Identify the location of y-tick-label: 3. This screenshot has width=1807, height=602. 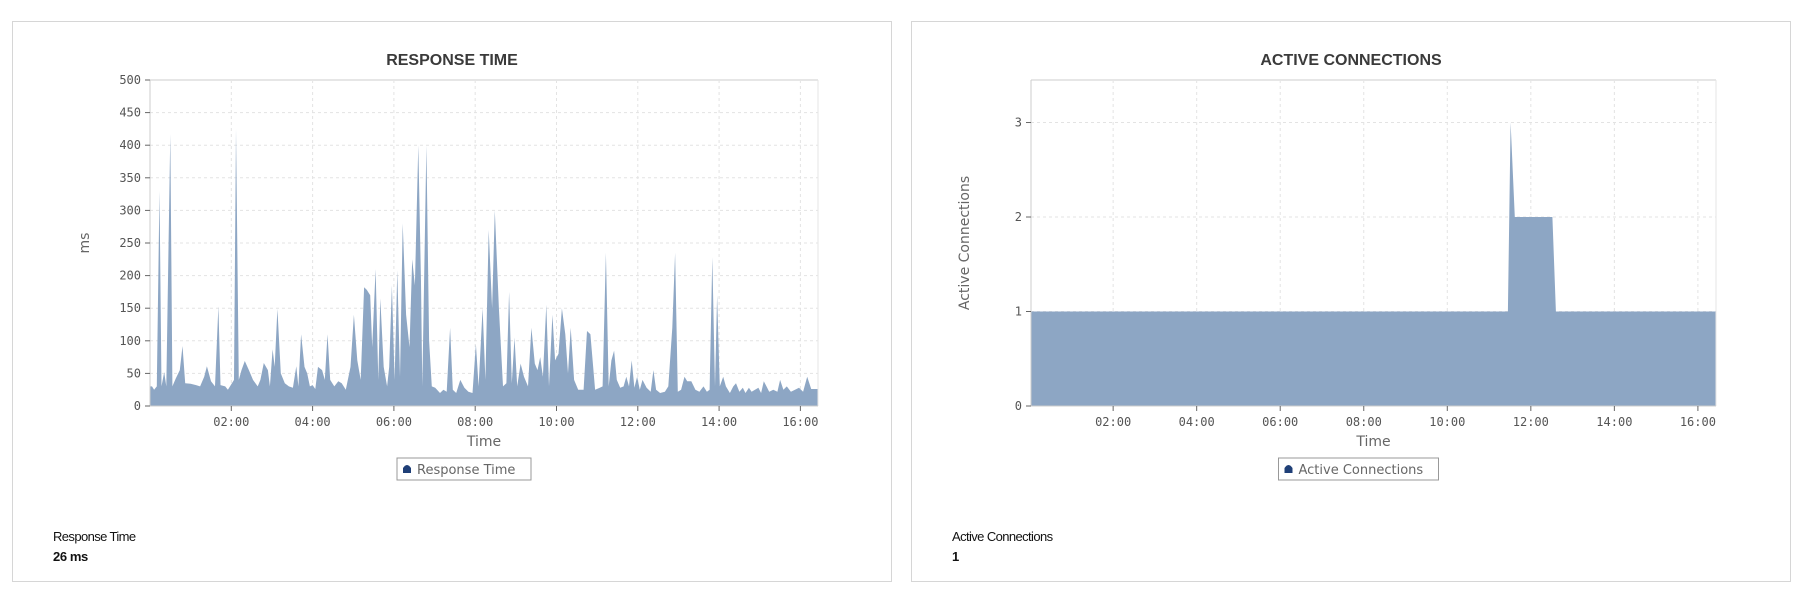
(1018, 123).